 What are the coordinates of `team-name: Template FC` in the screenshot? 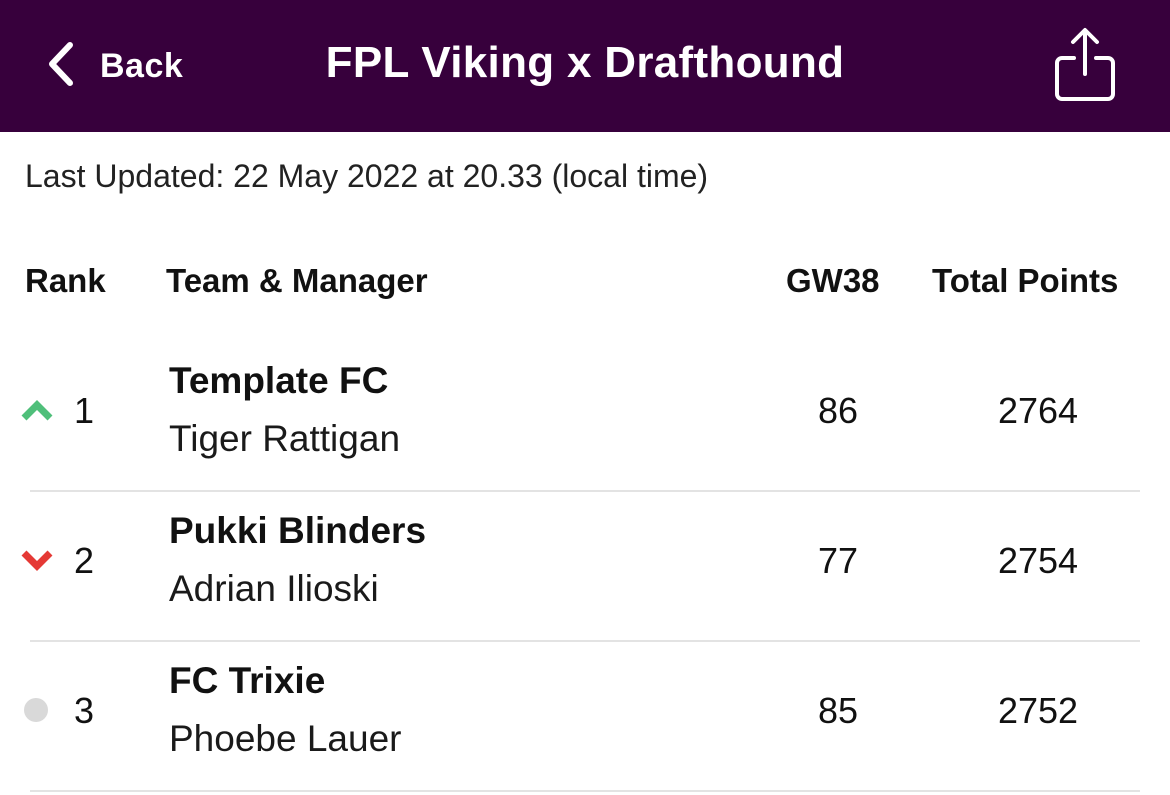 It's located at (279, 380).